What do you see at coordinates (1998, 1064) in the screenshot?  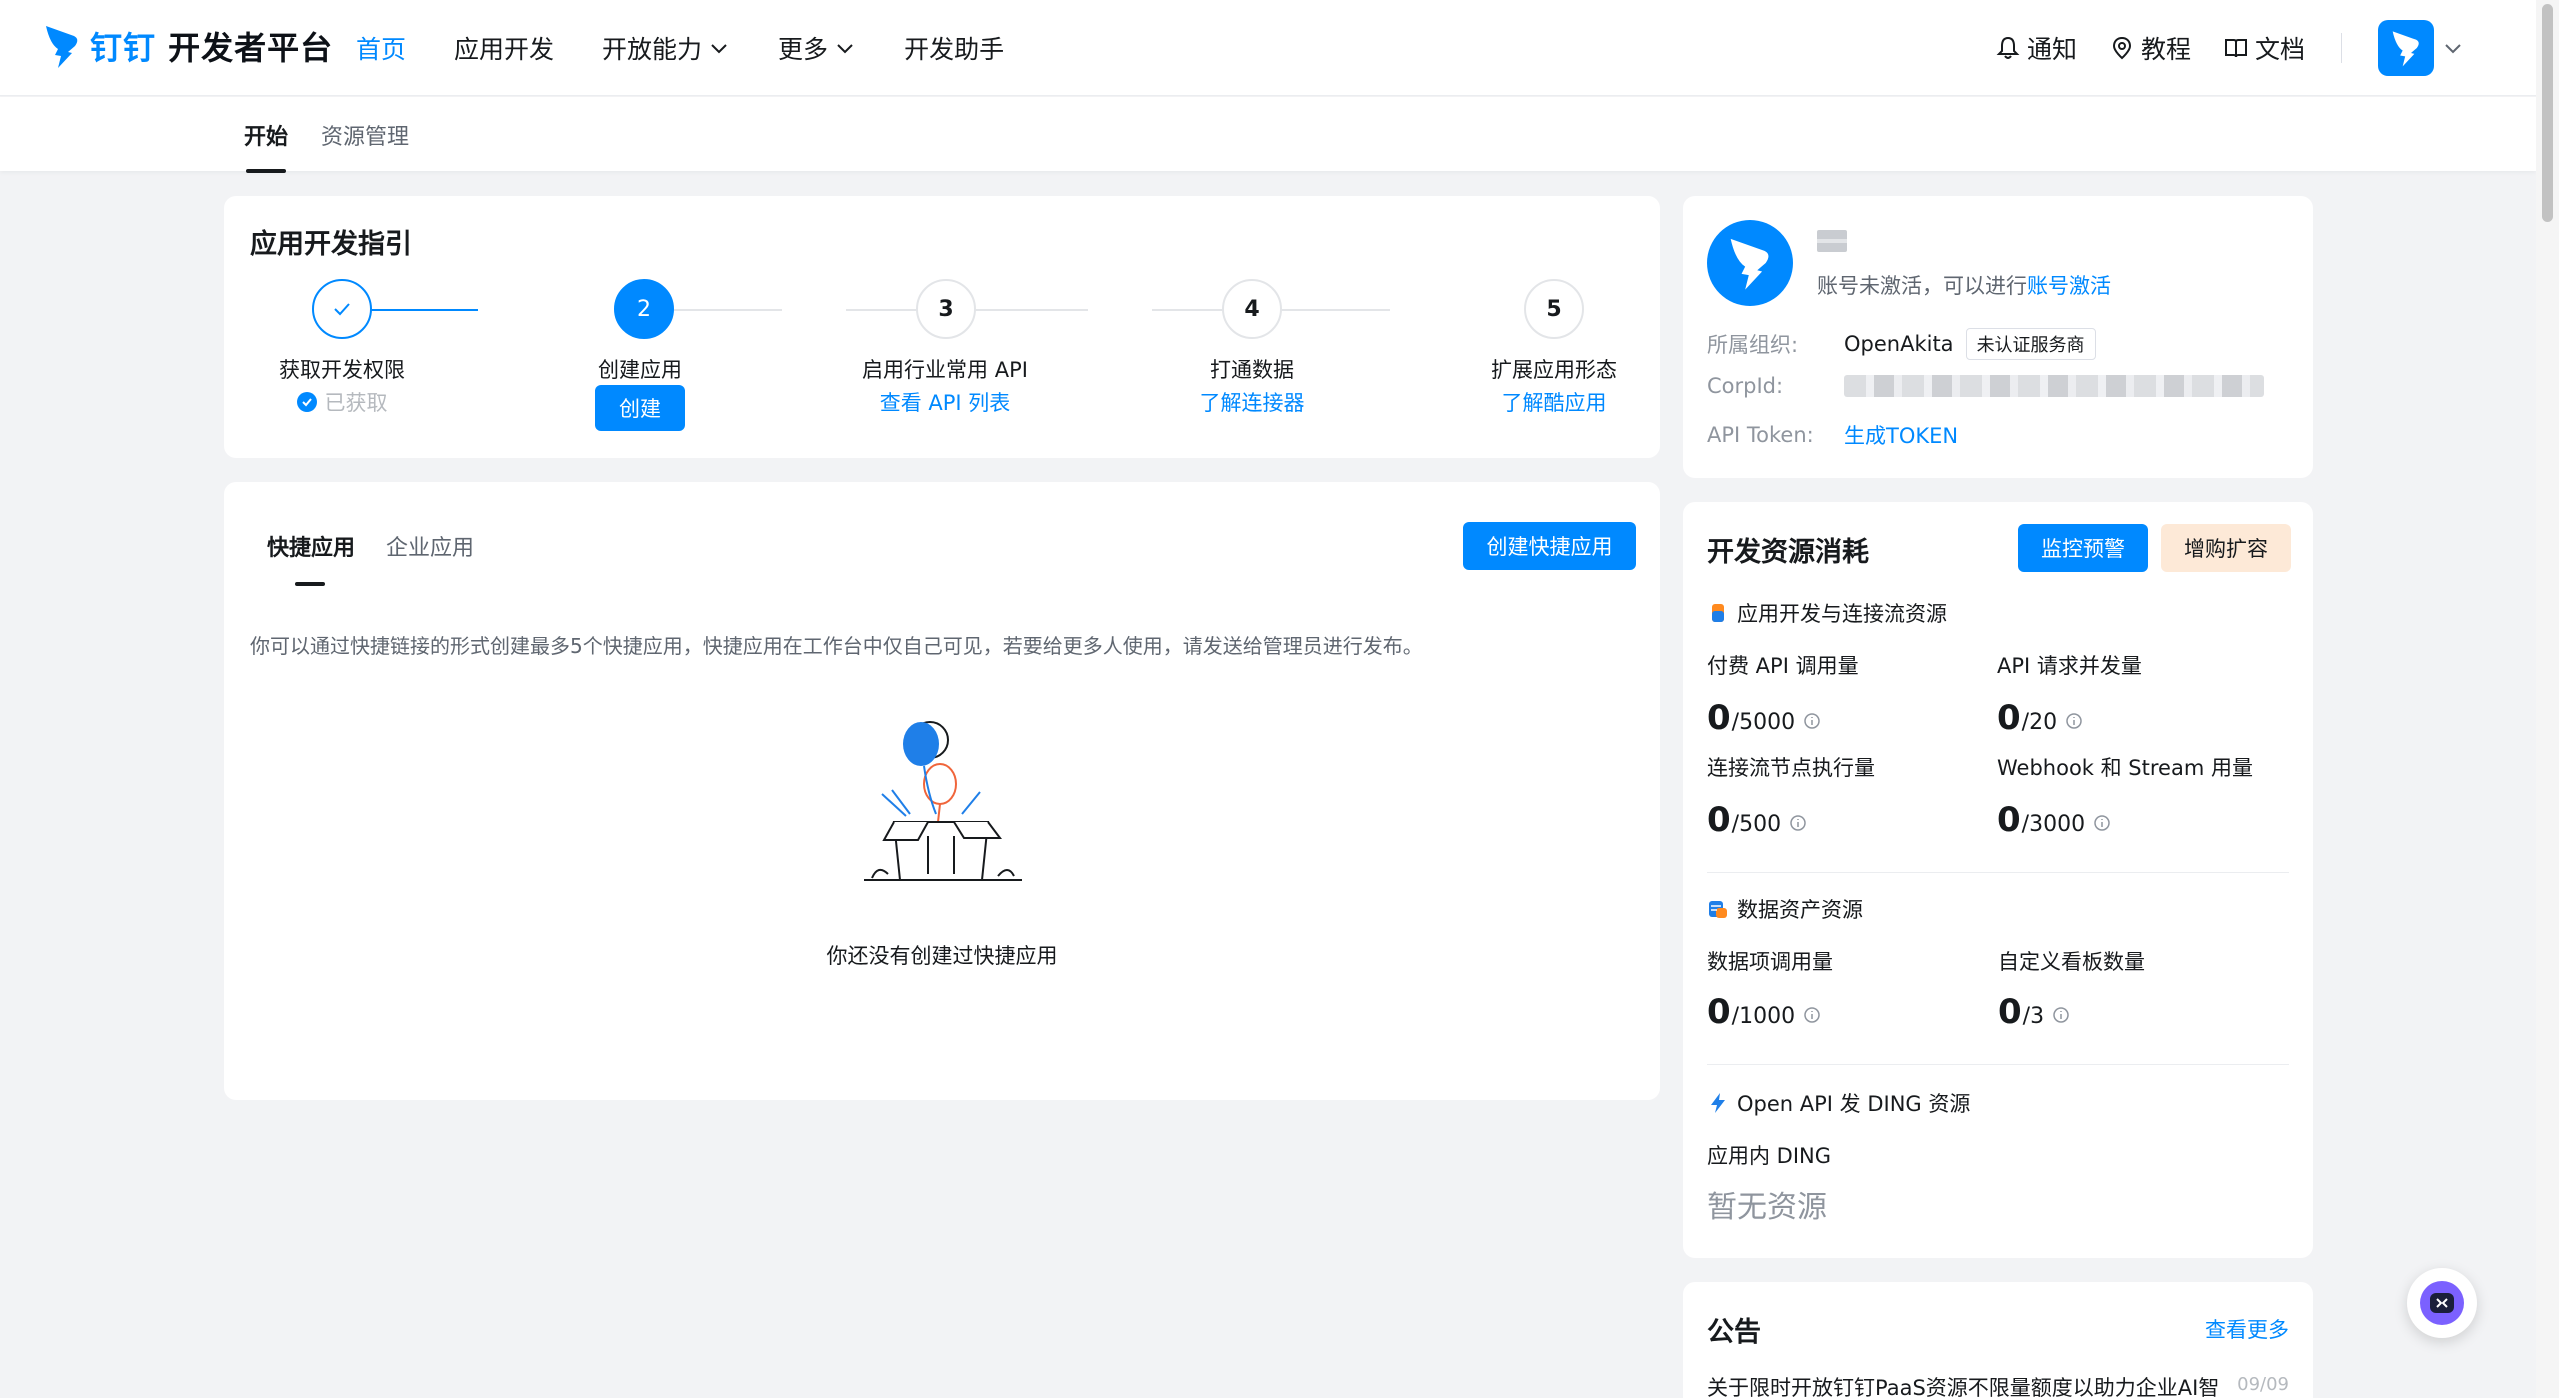 I see `section-divider` at bounding box center [1998, 1064].